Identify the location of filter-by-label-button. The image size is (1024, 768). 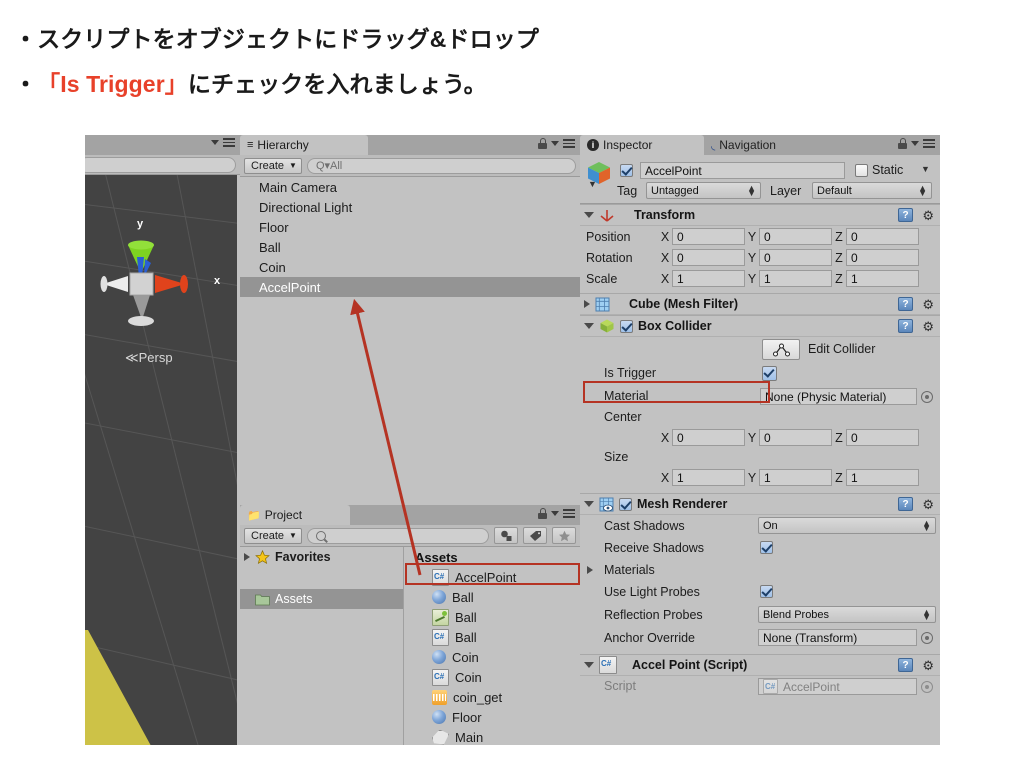
(535, 535).